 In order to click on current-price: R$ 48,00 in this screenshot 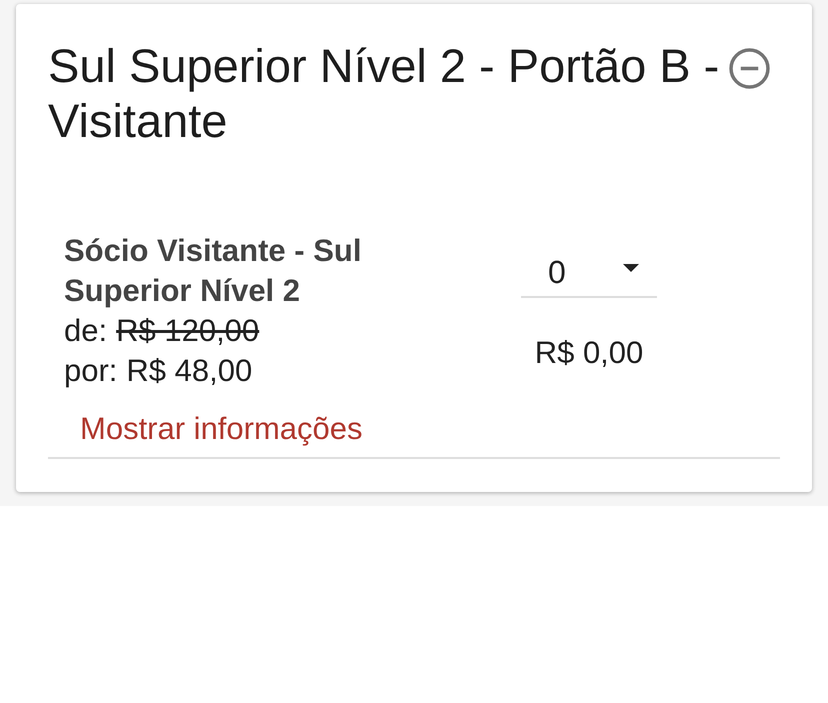, I will do `click(189, 371)`.